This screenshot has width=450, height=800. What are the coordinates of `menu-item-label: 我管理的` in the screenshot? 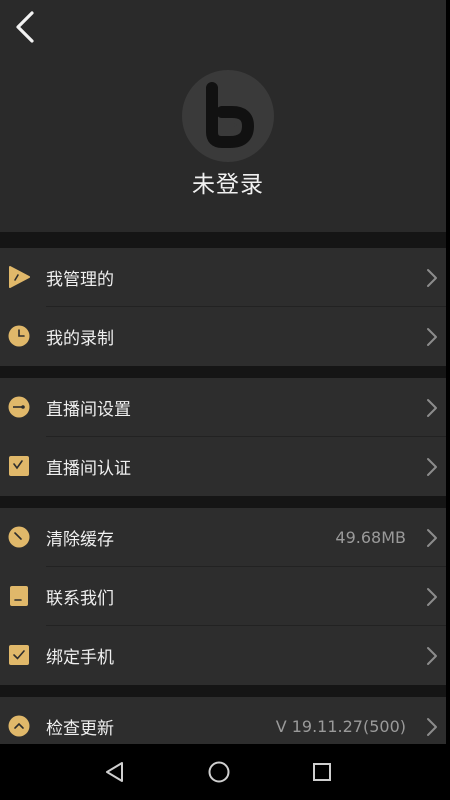 It's located at (80, 280).